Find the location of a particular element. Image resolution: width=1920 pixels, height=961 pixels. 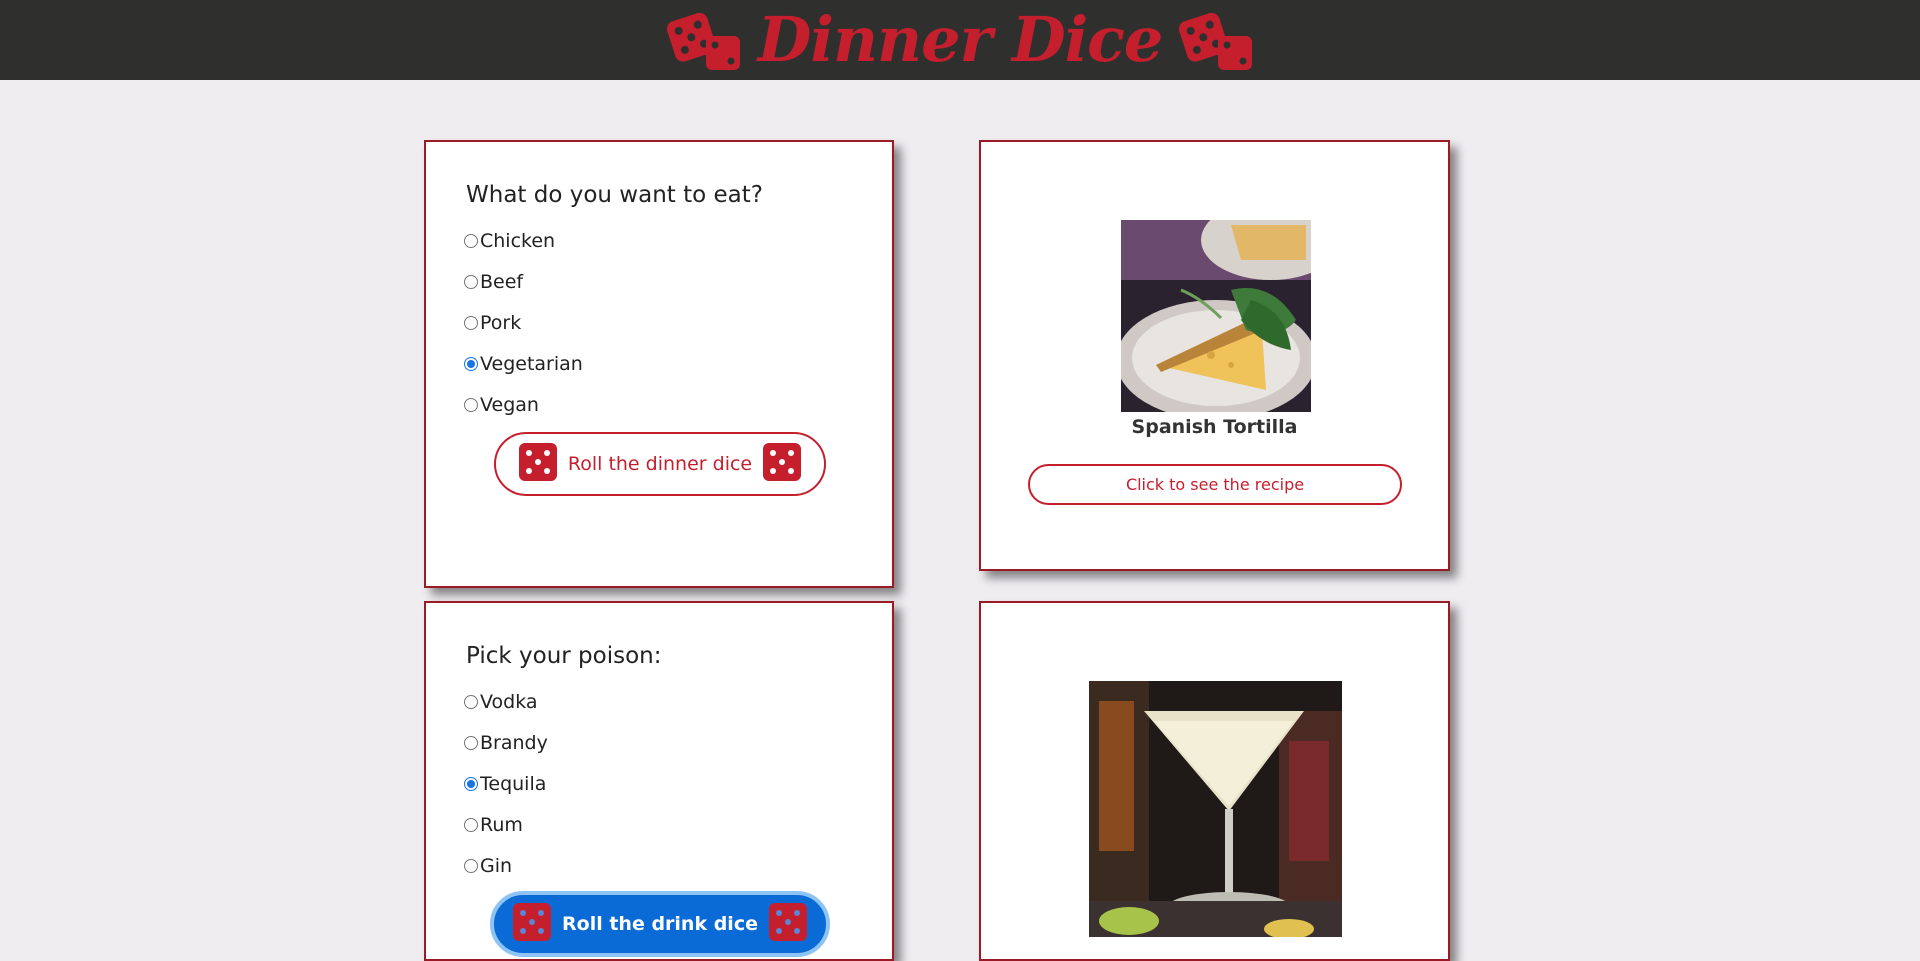

drink-option-brandy: Brandy is located at coordinates (506, 743).